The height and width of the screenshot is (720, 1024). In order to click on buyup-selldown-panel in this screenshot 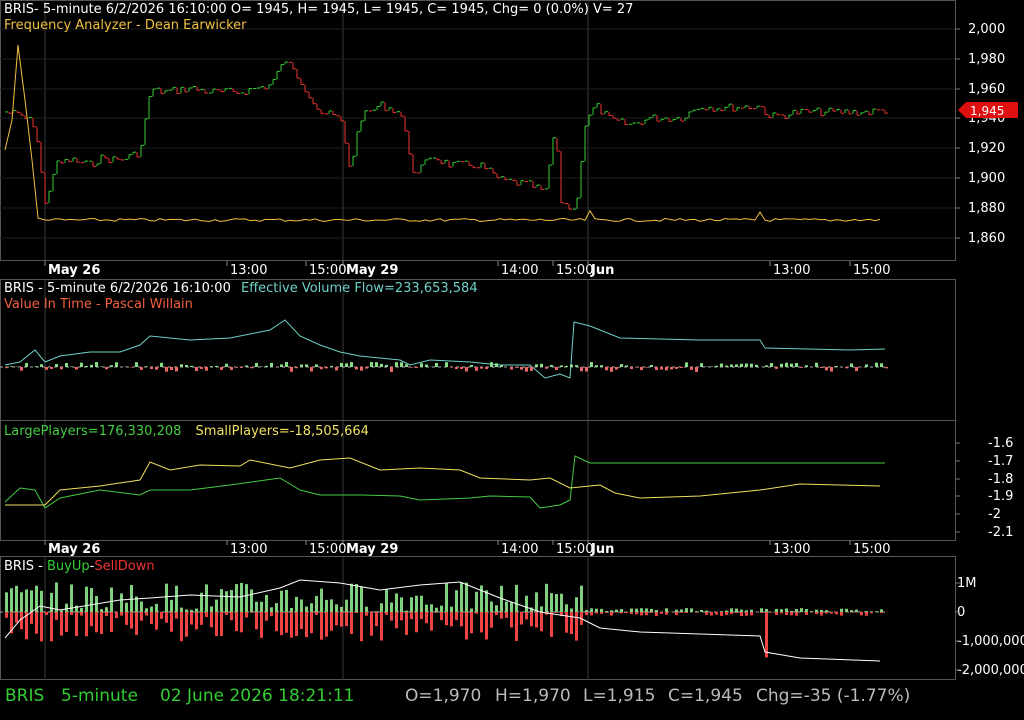, I will do `click(442, 620)`.